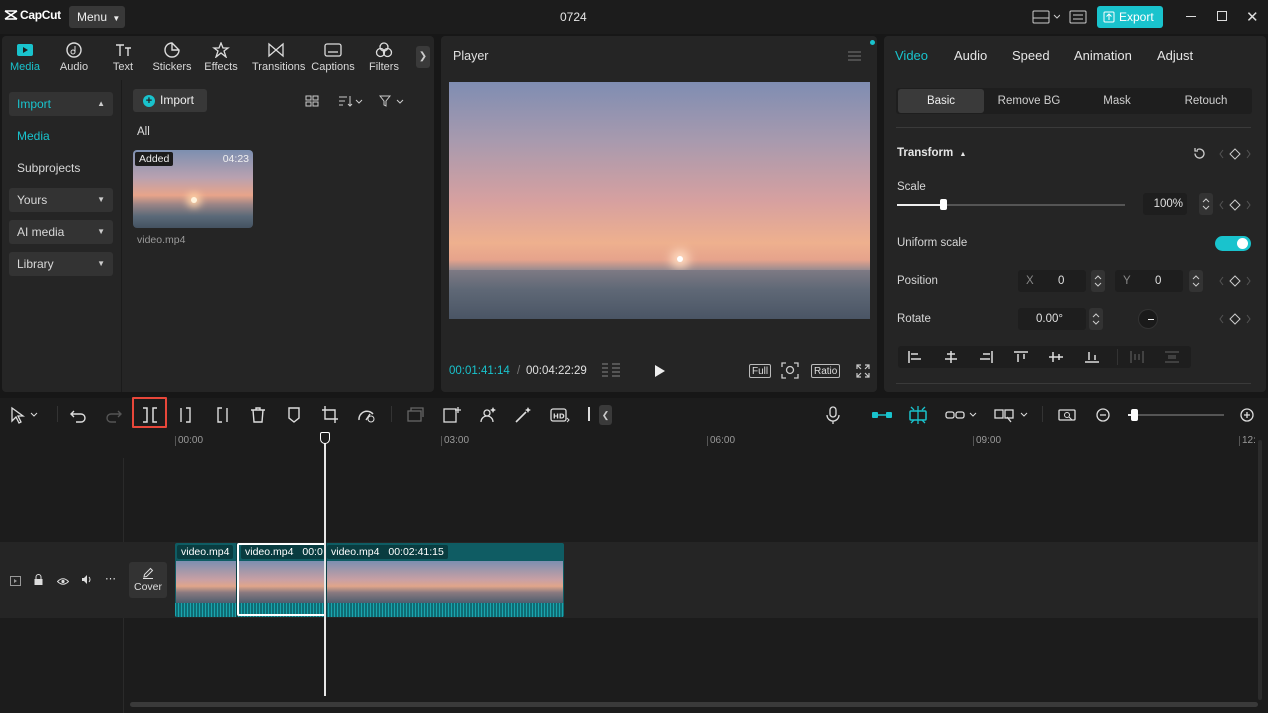  What do you see at coordinates (110, 578) in the screenshot?
I see `more-options-icon: ⋯` at bounding box center [110, 578].